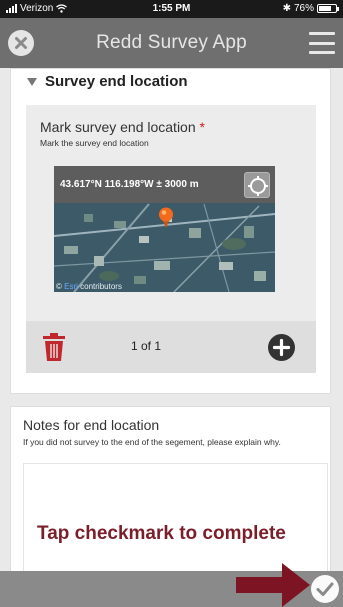 Image resolution: width=343 pixels, height=607 pixels. I want to click on map-pin-icon, so click(166, 217).